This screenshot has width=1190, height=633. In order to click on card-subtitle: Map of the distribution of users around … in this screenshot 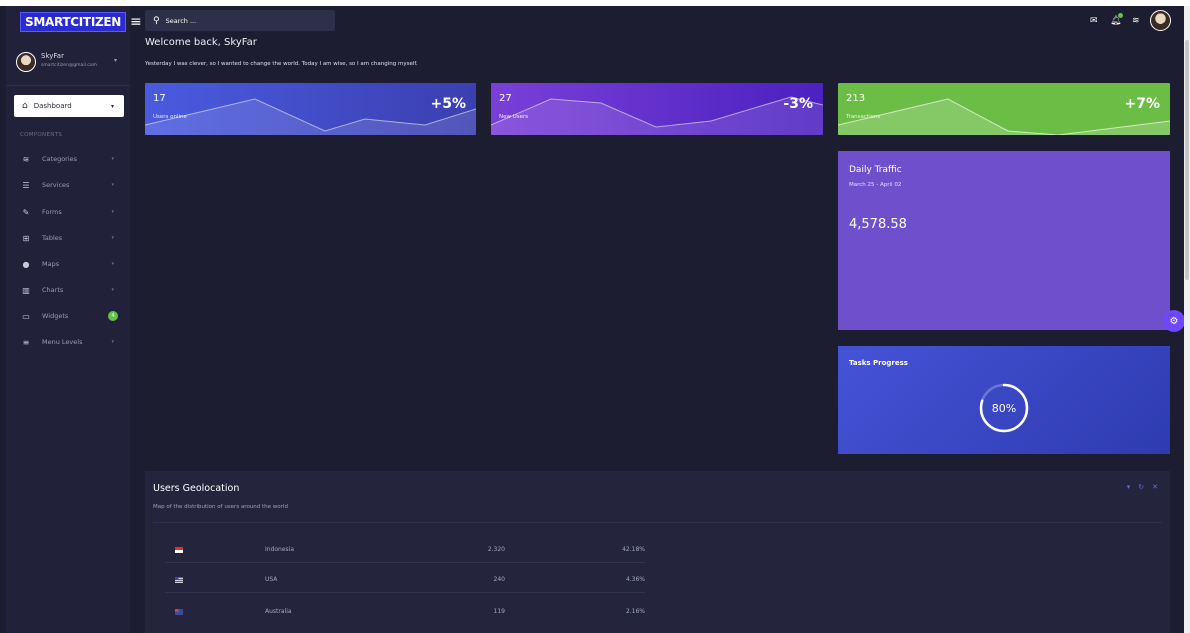, I will do `click(220, 507)`.